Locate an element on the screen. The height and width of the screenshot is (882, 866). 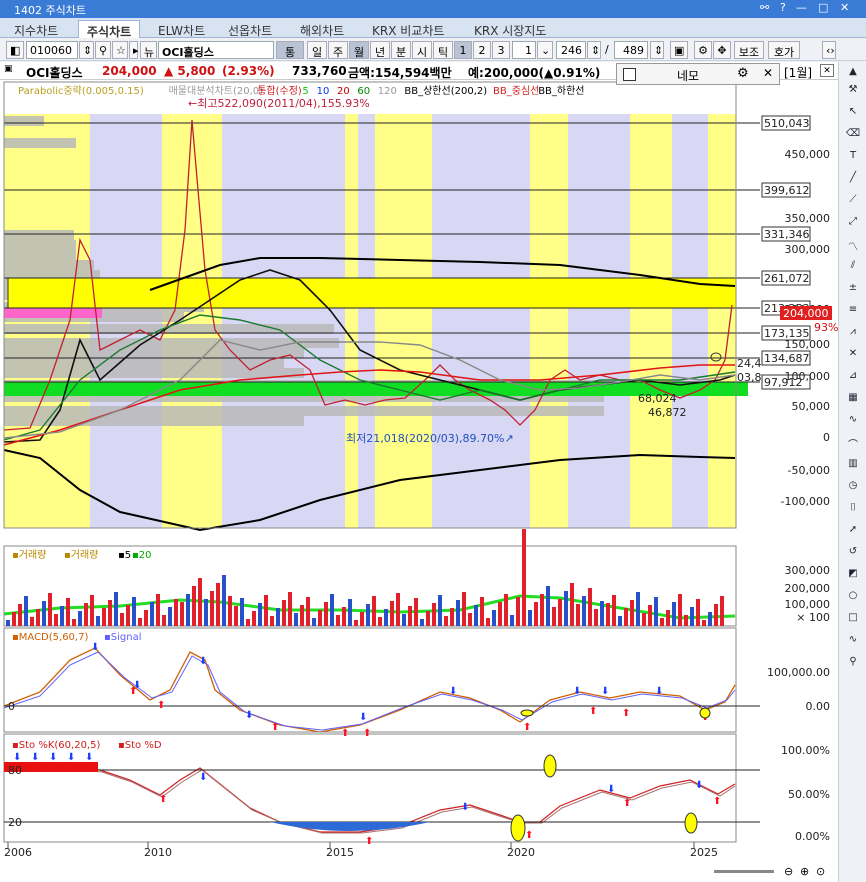
shape-popup: 네모 ⚙ ✕ is located at coordinates (698, 74).